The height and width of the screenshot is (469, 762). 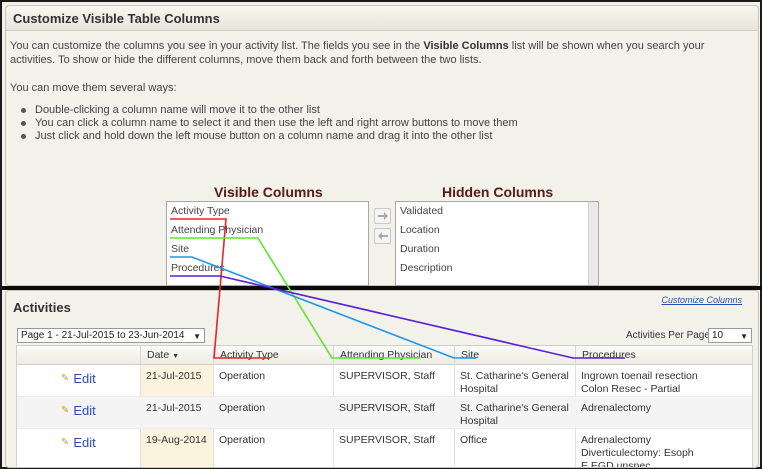 What do you see at coordinates (176, 440) in the screenshot?
I see `cell-date: 19-Aug-2014` at bounding box center [176, 440].